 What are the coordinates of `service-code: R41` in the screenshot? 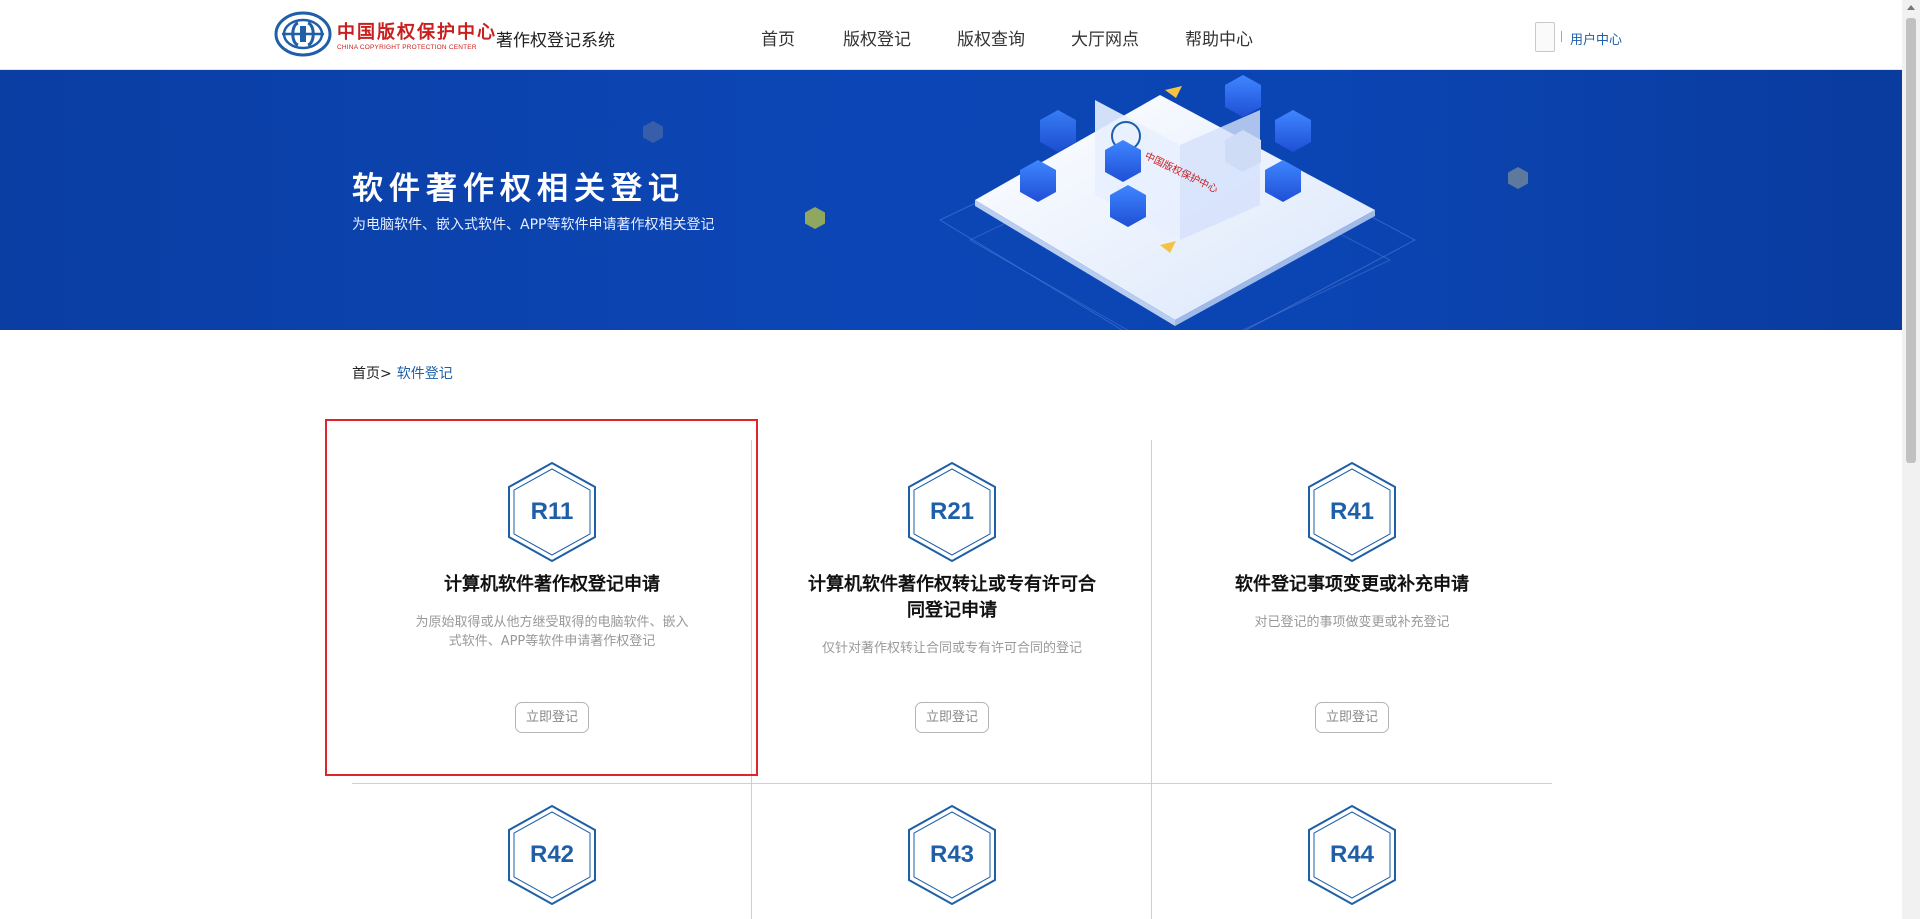 It's located at (1352, 511).